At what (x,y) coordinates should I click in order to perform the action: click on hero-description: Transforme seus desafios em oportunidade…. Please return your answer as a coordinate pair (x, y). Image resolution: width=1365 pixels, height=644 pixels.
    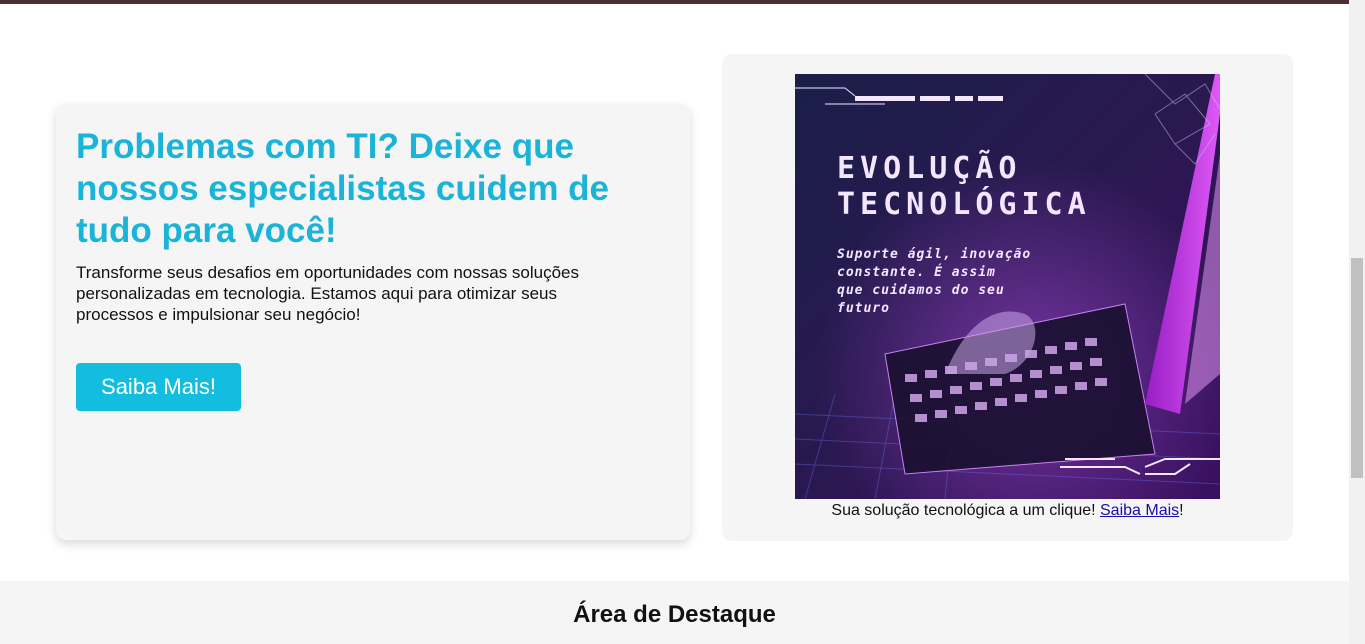
    Looking at the image, I should click on (328, 293).